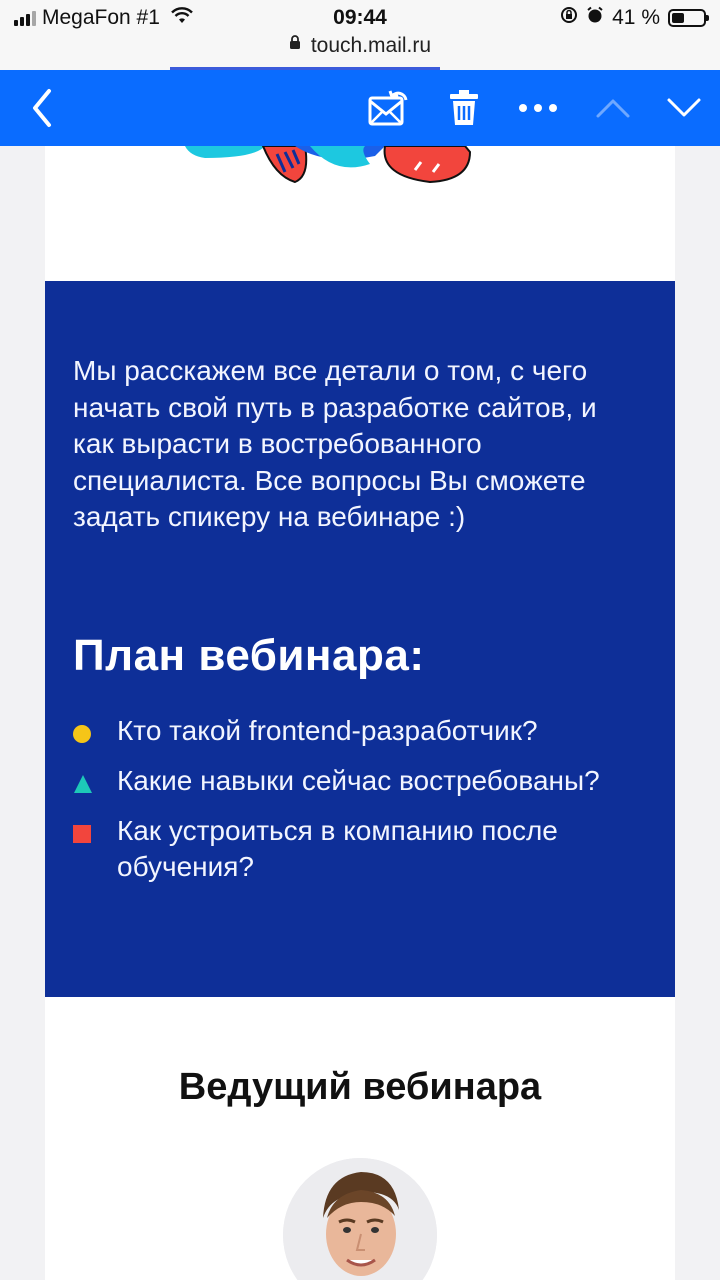 The height and width of the screenshot is (1280, 720). Describe the element at coordinates (328, 165) in the screenshot. I see `hero-illustration` at that location.